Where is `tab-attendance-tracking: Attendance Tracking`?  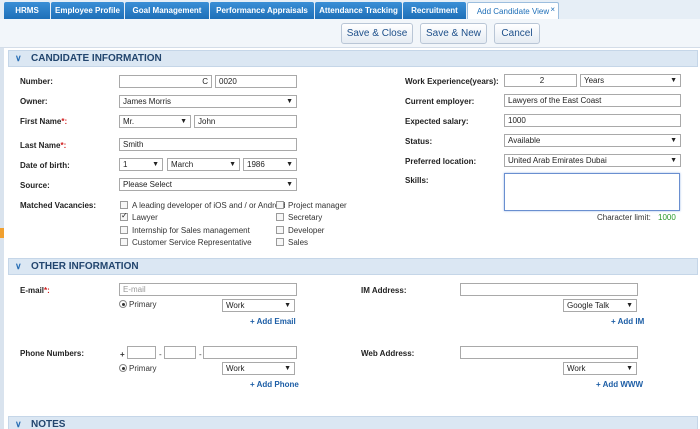
tab-attendance-tracking: Attendance Tracking is located at coordinates (358, 10).